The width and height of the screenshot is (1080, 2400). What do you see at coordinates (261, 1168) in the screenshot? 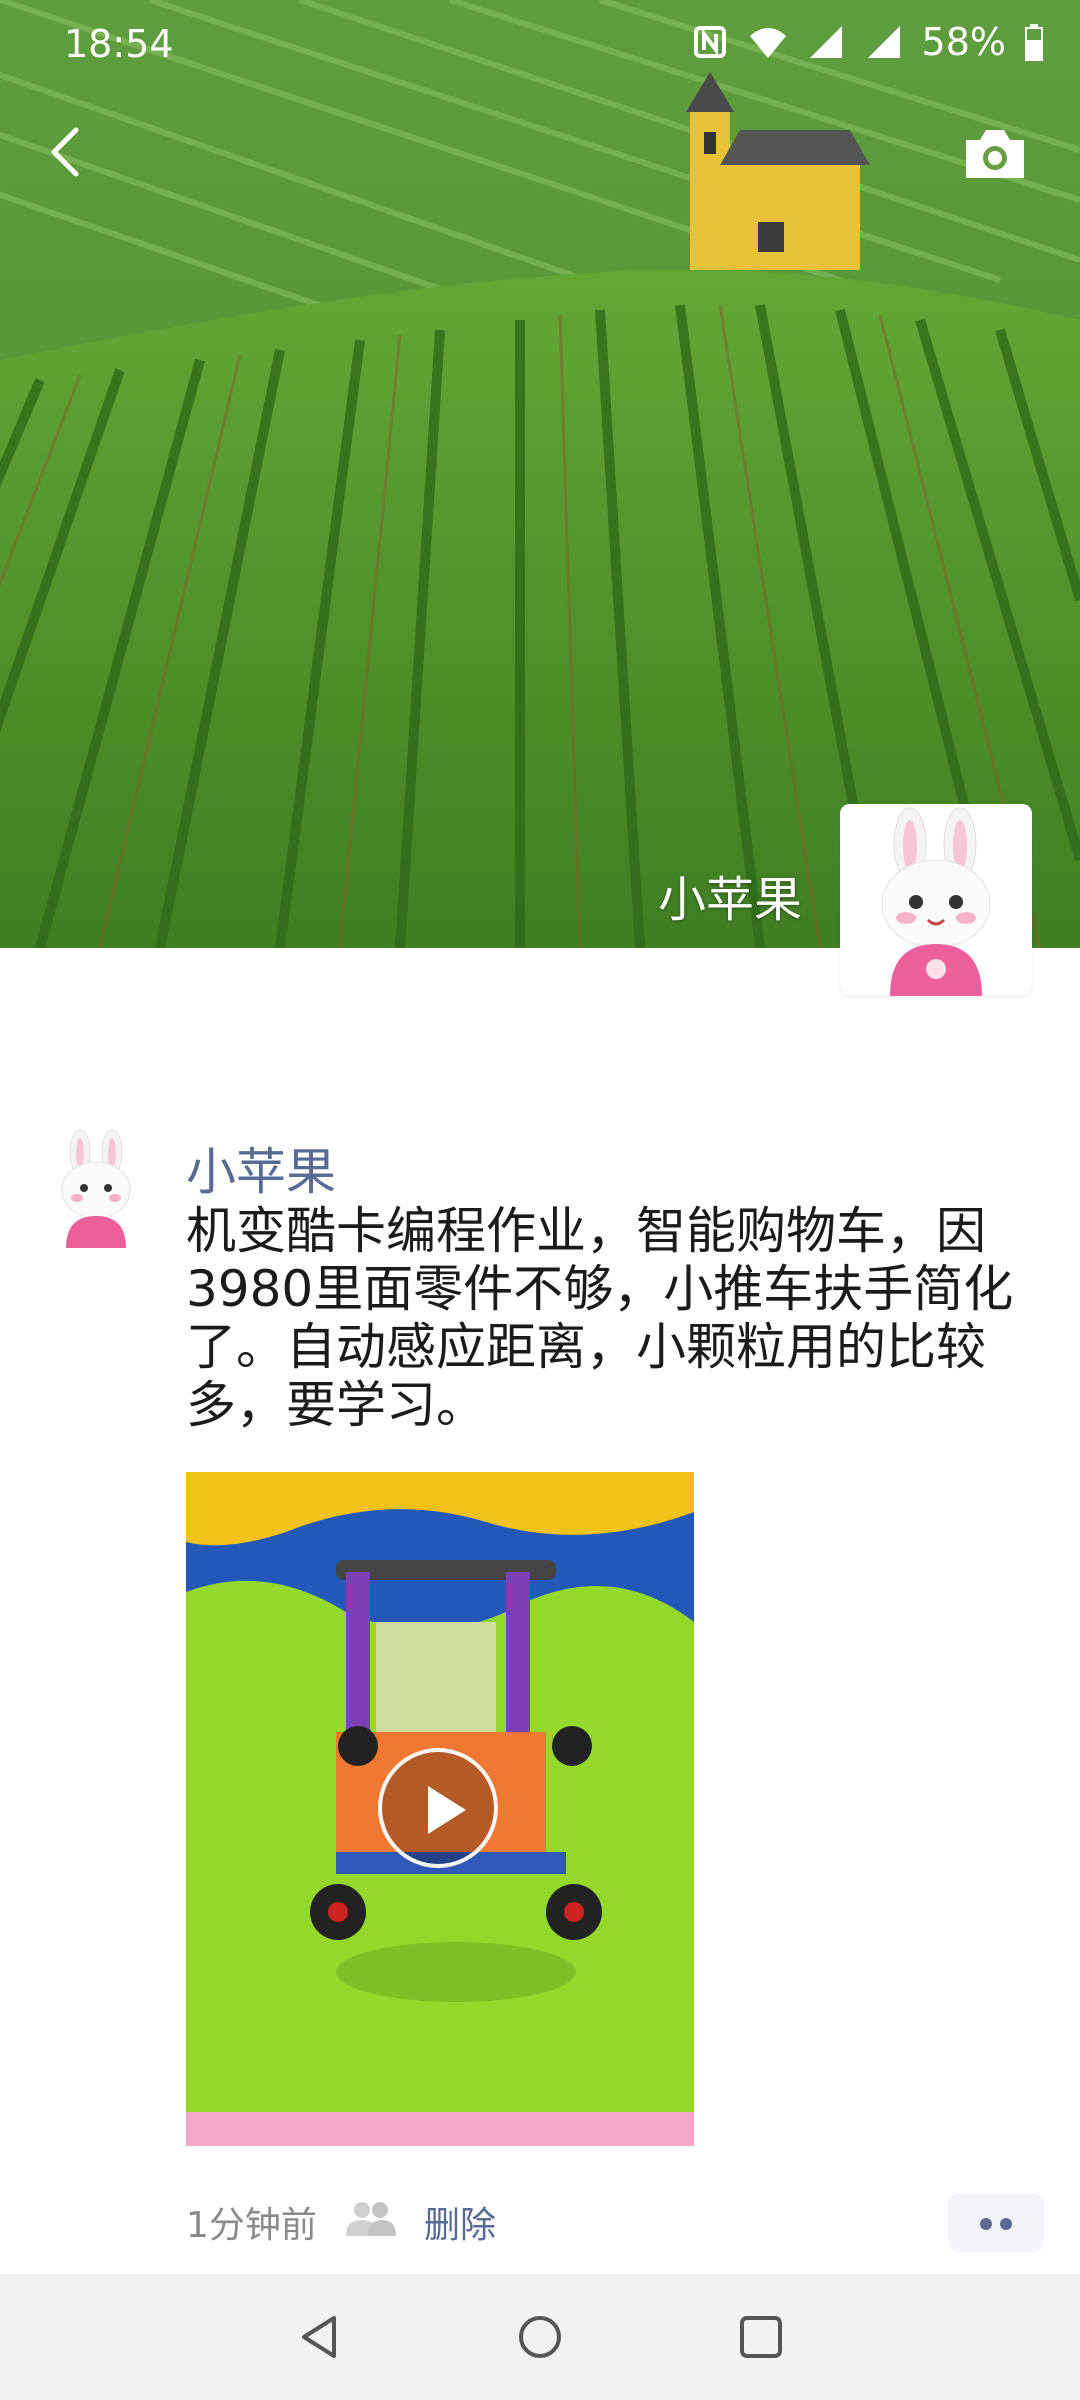
I see `post-author-name: 小苹果` at bounding box center [261, 1168].